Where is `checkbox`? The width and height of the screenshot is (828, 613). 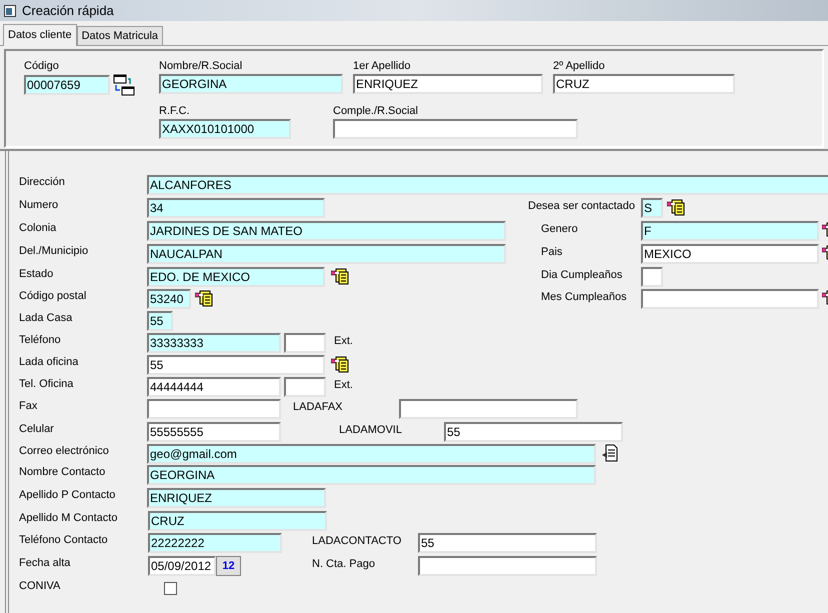 checkbox is located at coordinates (170, 588).